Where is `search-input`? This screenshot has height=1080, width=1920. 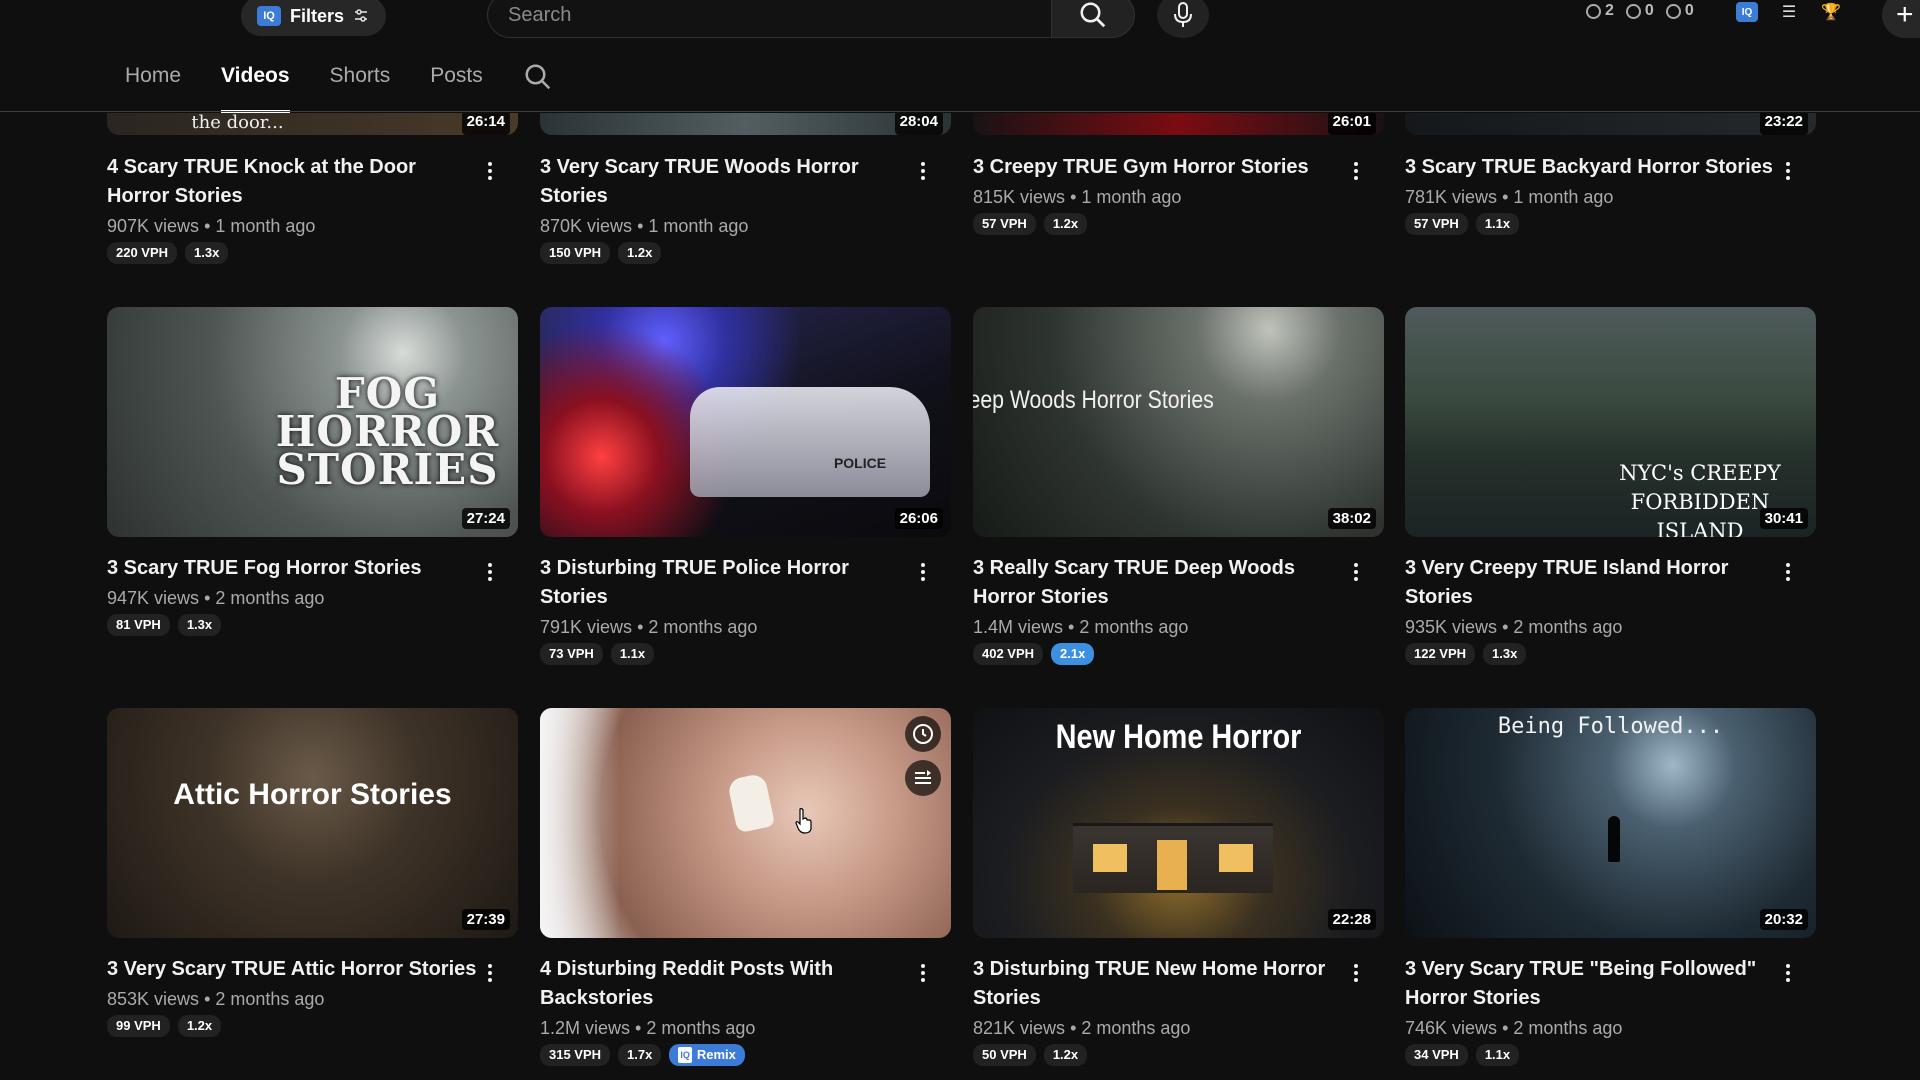 search-input is located at coordinates (780, 15).